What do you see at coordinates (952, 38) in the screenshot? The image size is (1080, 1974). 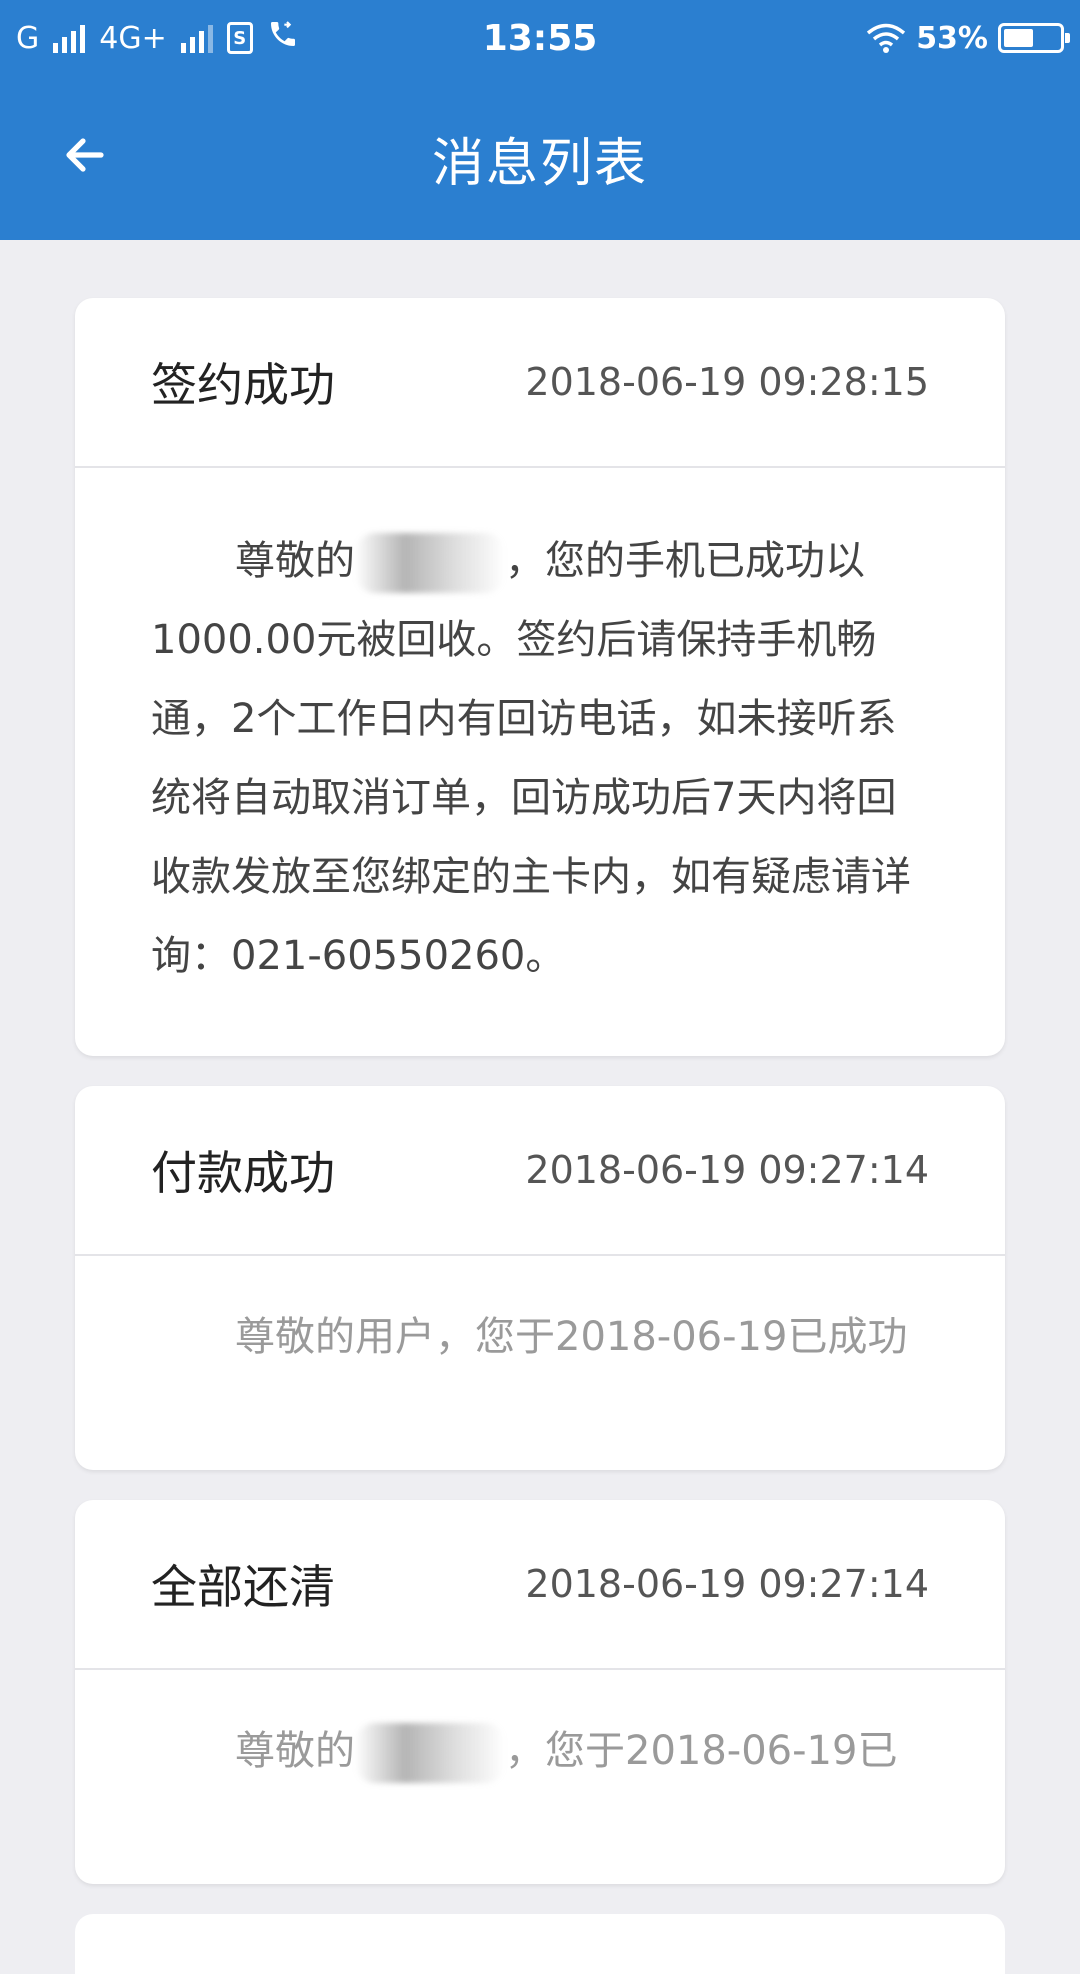 I see `battery-percent: 53%` at bounding box center [952, 38].